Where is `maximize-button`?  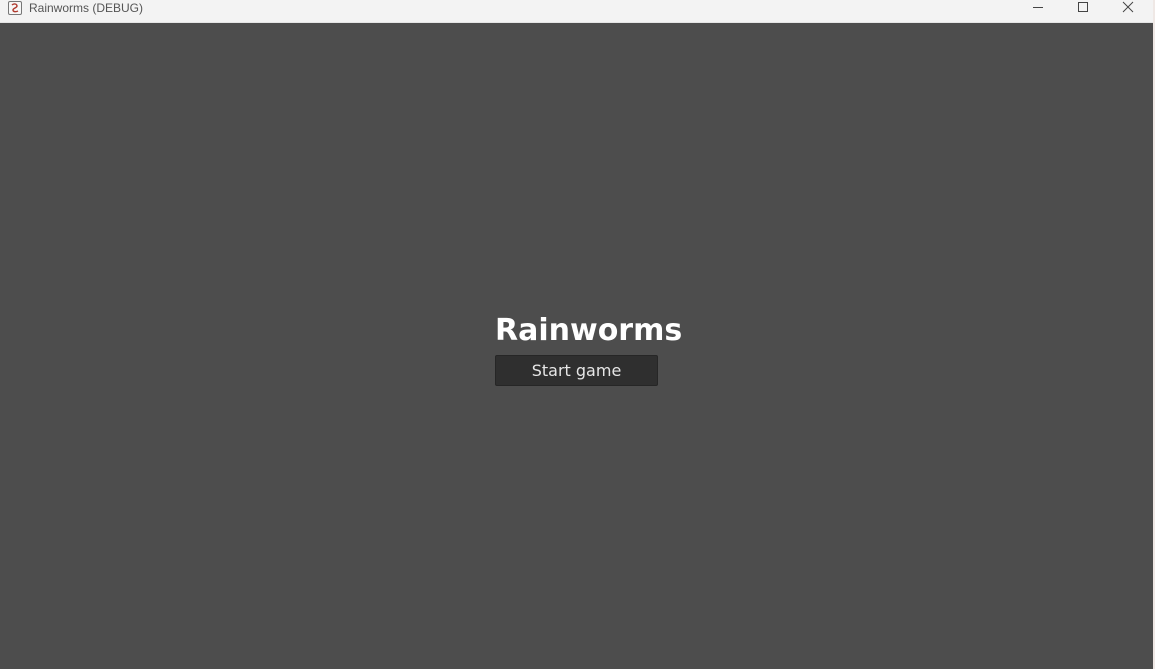
maximize-button is located at coordinates (1082, 11).